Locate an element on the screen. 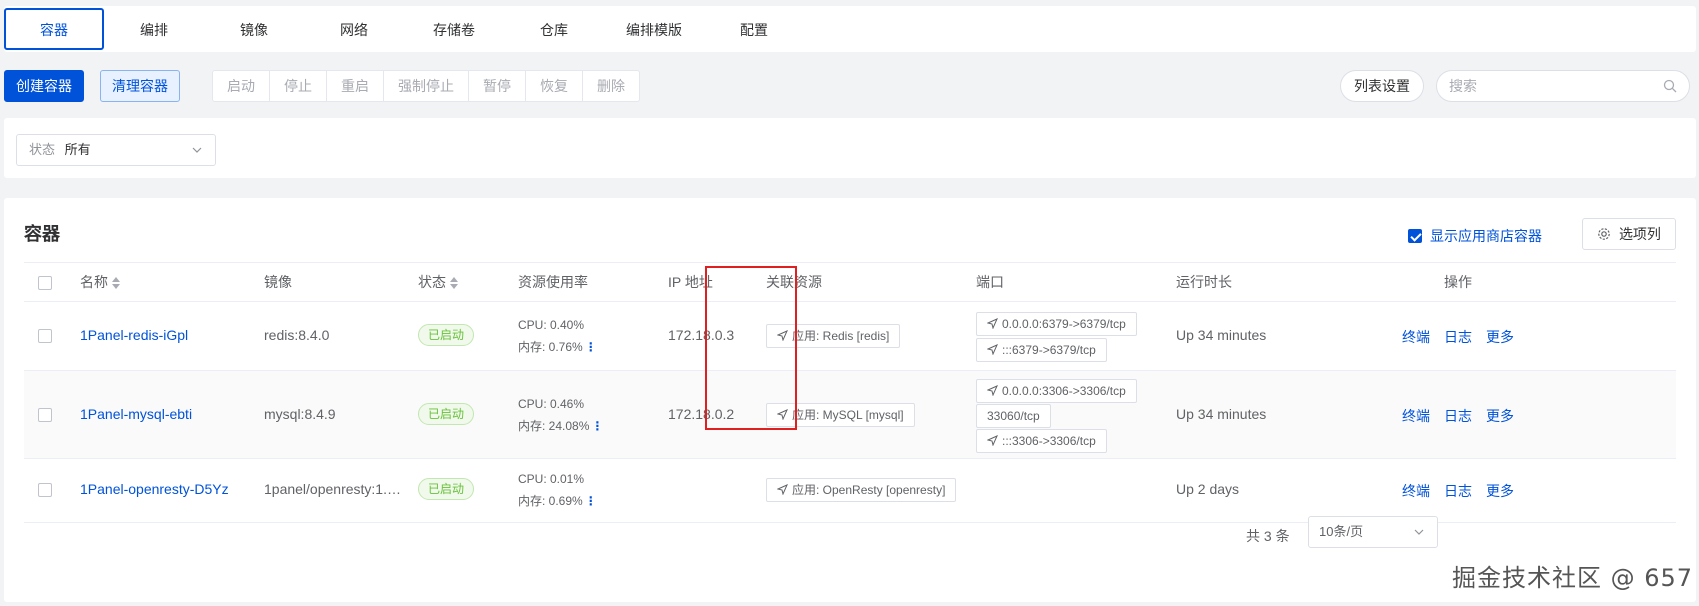  related-resource-tag: 应用: Redis [redis] is located at coordinates (833, 336).